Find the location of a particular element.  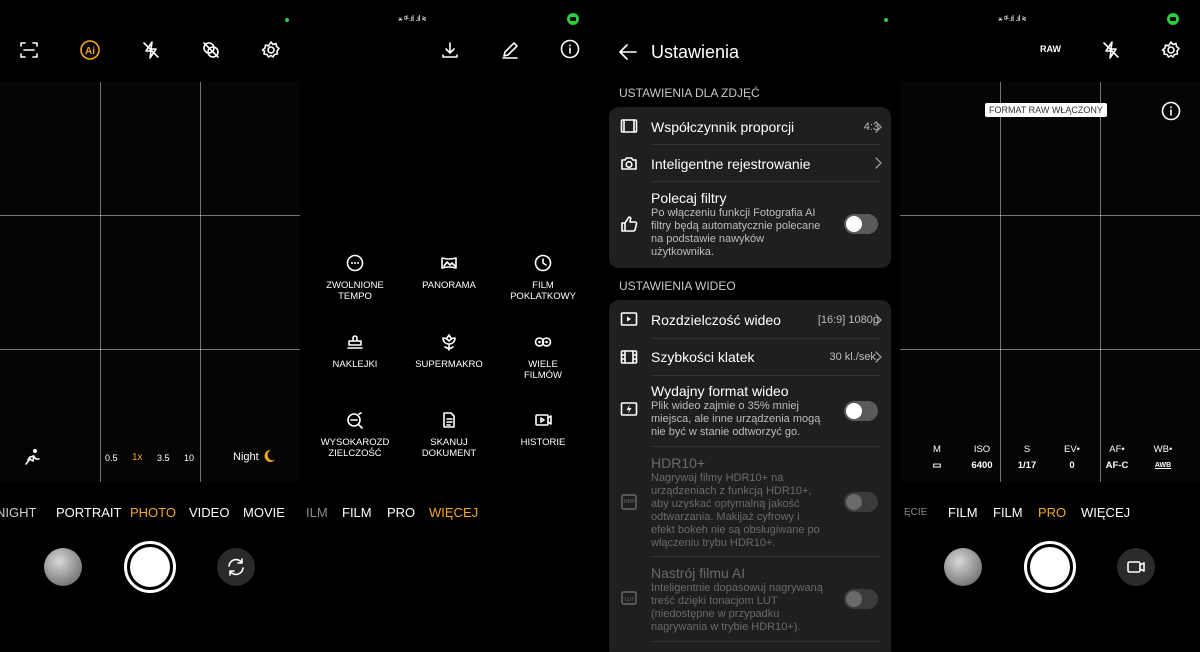

more-mode-scan-document: SKANUJ DOKUMENT is located at coordinates (449, 435).